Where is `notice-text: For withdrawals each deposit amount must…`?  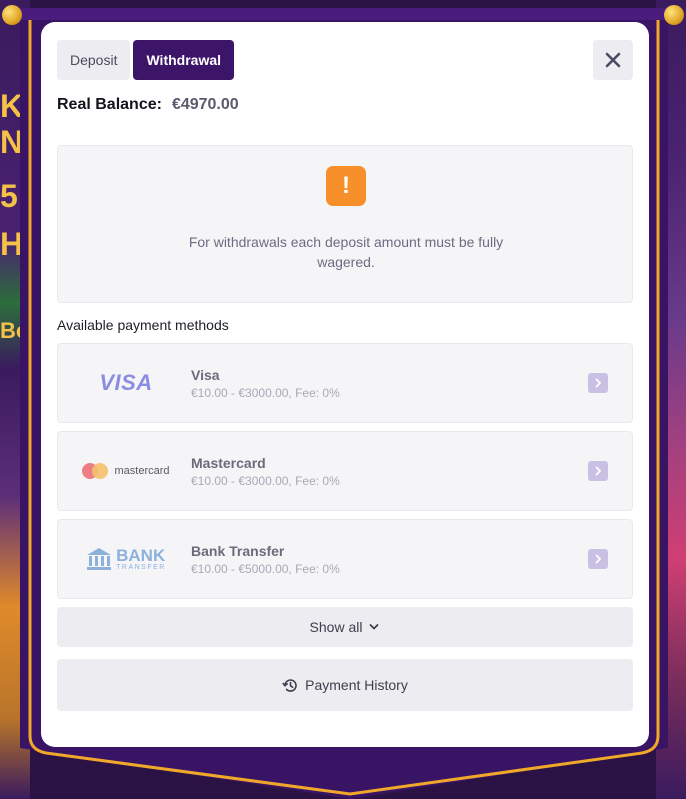
notice-text: For withdrawals each deposit amount must… is located at coordinates (346, 252).